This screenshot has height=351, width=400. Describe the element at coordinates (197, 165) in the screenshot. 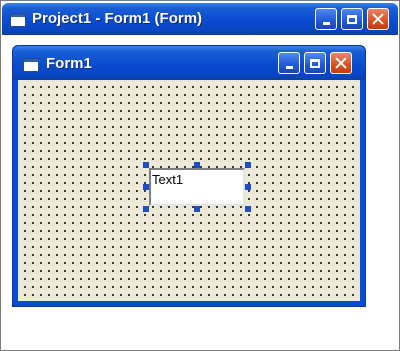

I see `resize-handle-n` at that location.